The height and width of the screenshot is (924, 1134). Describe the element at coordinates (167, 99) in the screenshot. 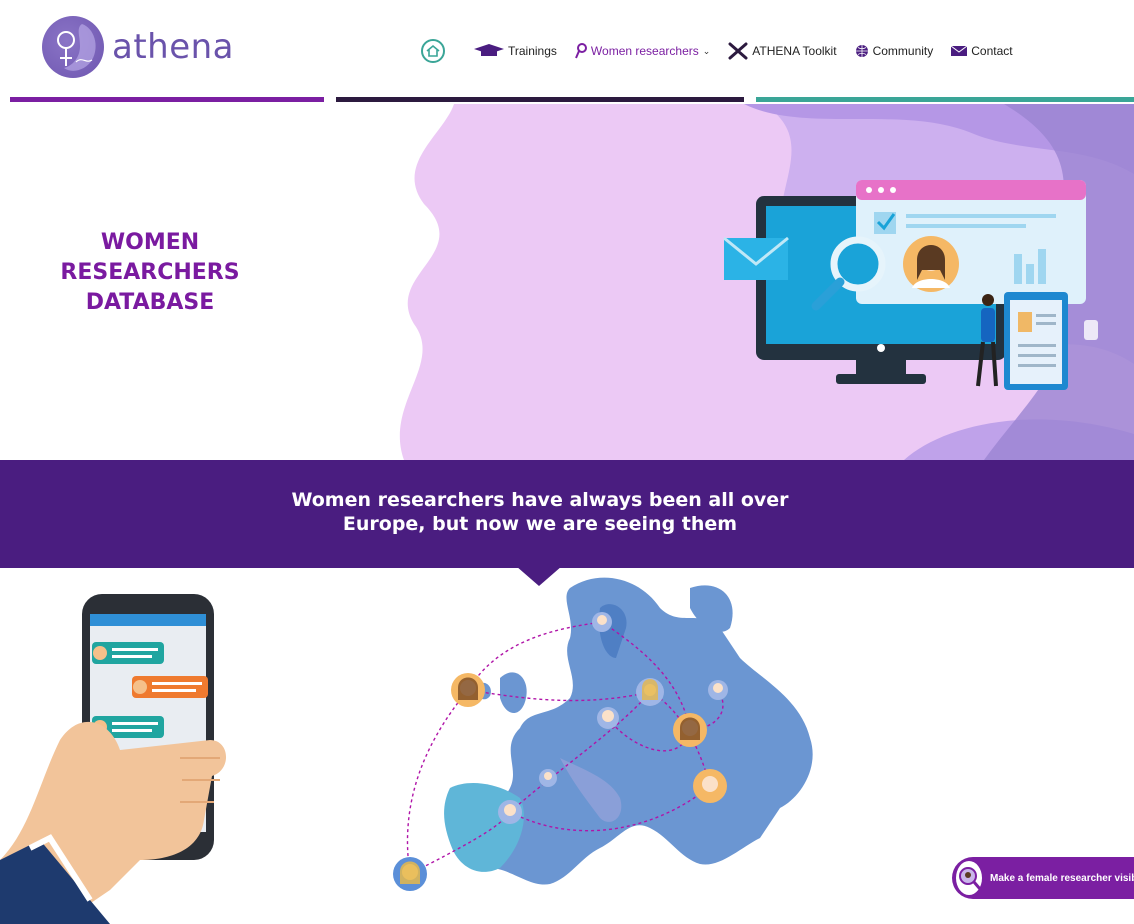

I see `header-bar-purple` at that location.